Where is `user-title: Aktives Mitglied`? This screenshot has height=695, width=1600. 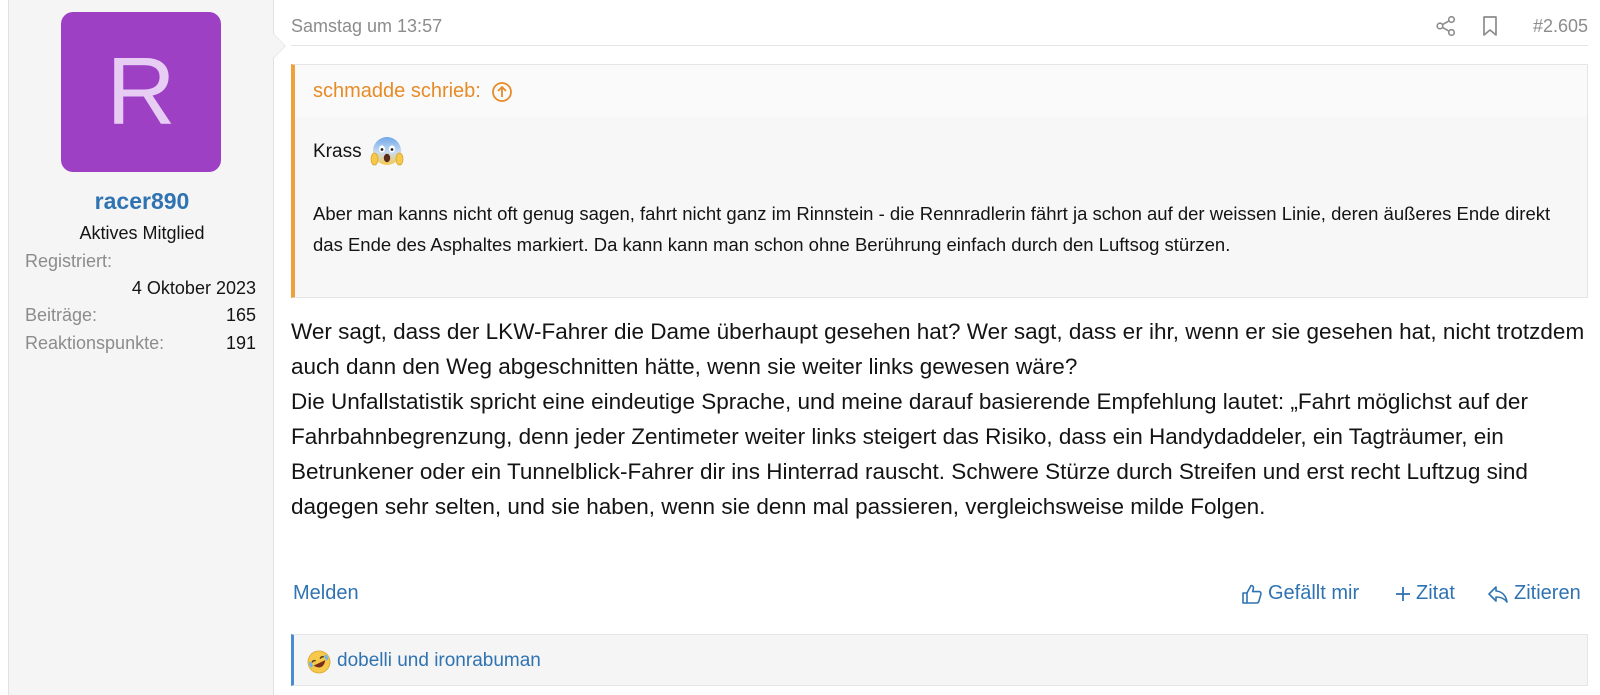
user-title: Aktives Mitglied is located at coordinates (142, 233).